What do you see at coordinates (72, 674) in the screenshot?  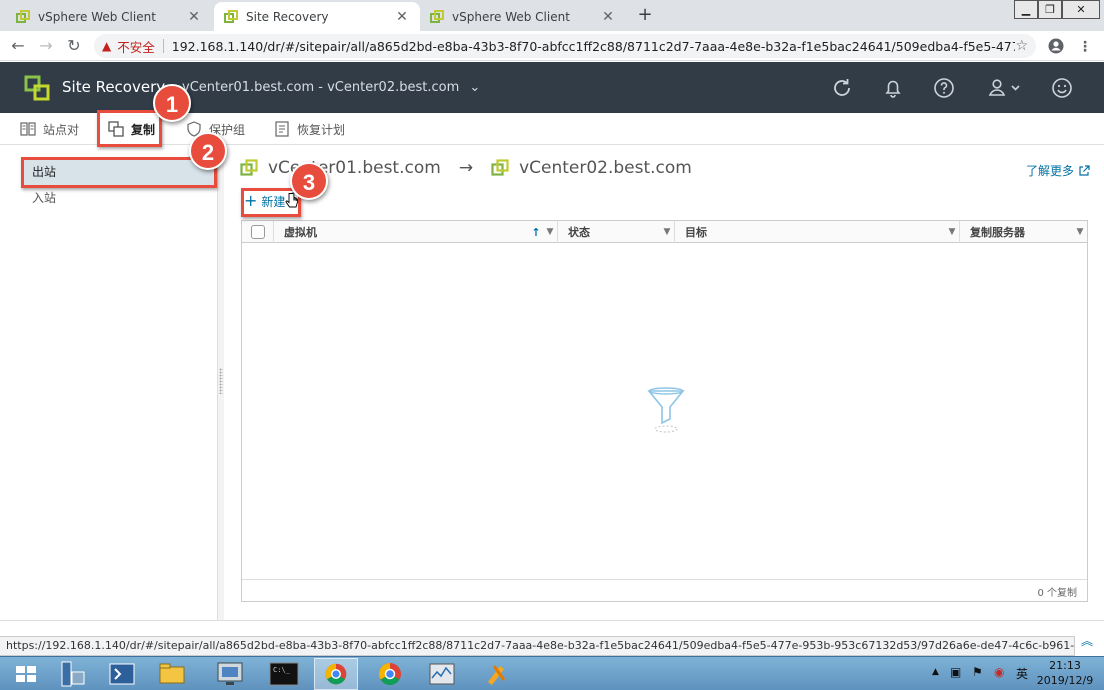 I see `server-manager-icon` at bounding box center [72, 674].